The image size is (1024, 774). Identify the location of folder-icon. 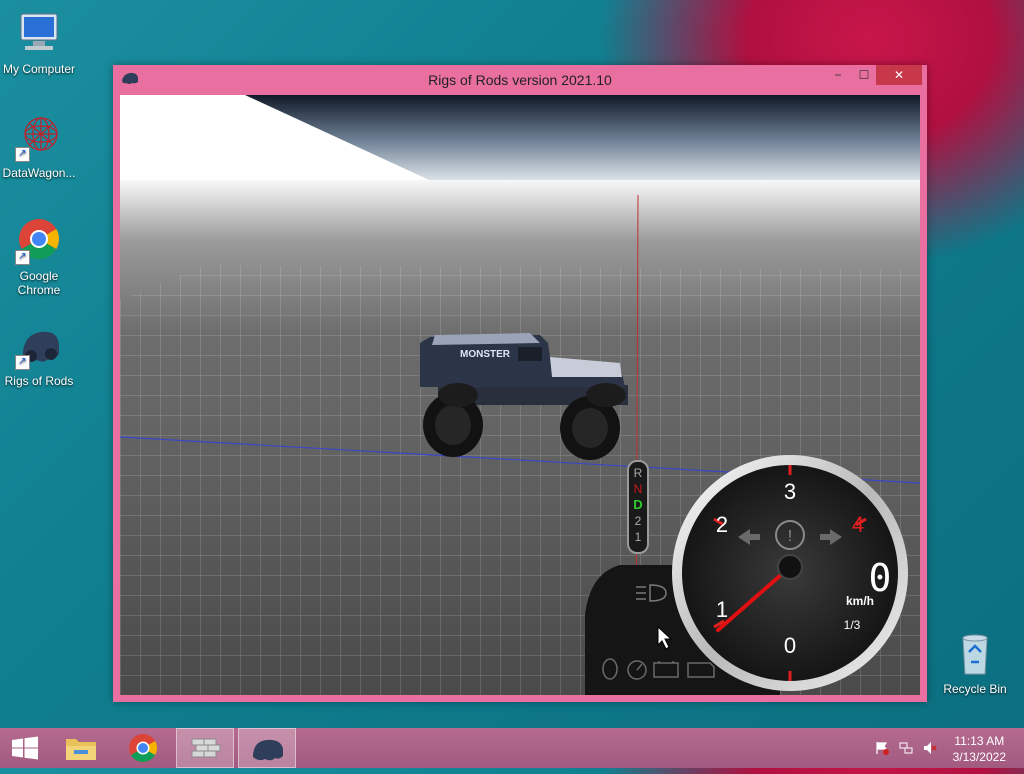
(81, 749).